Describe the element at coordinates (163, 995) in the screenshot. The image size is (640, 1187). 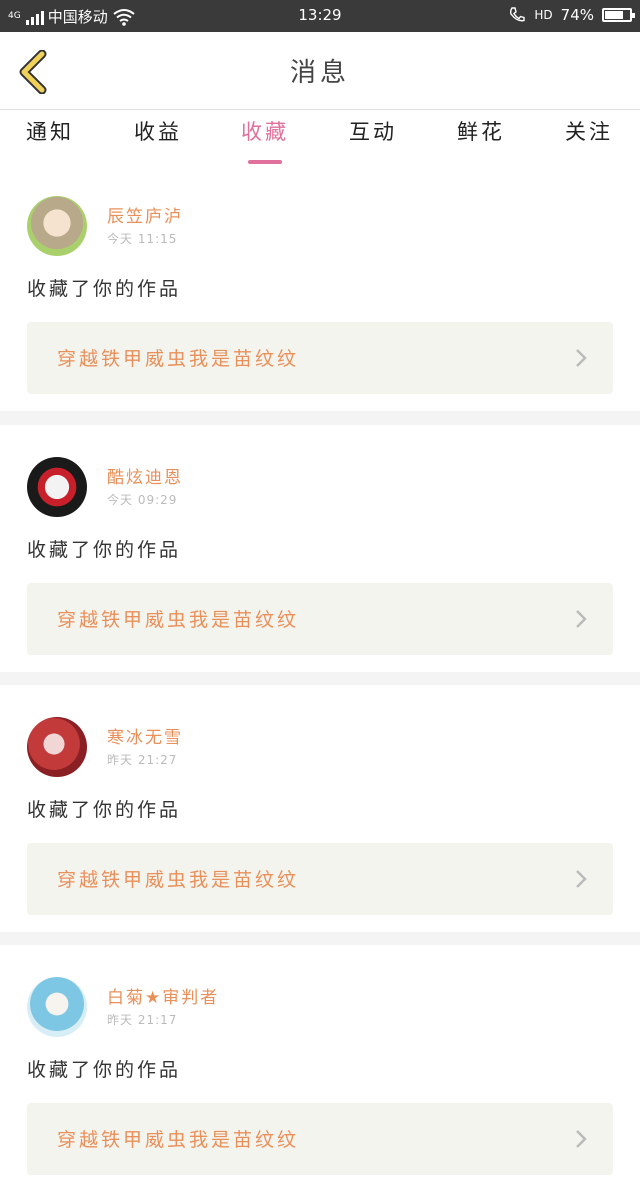
I see `username: 白菊★审判者` at that location.